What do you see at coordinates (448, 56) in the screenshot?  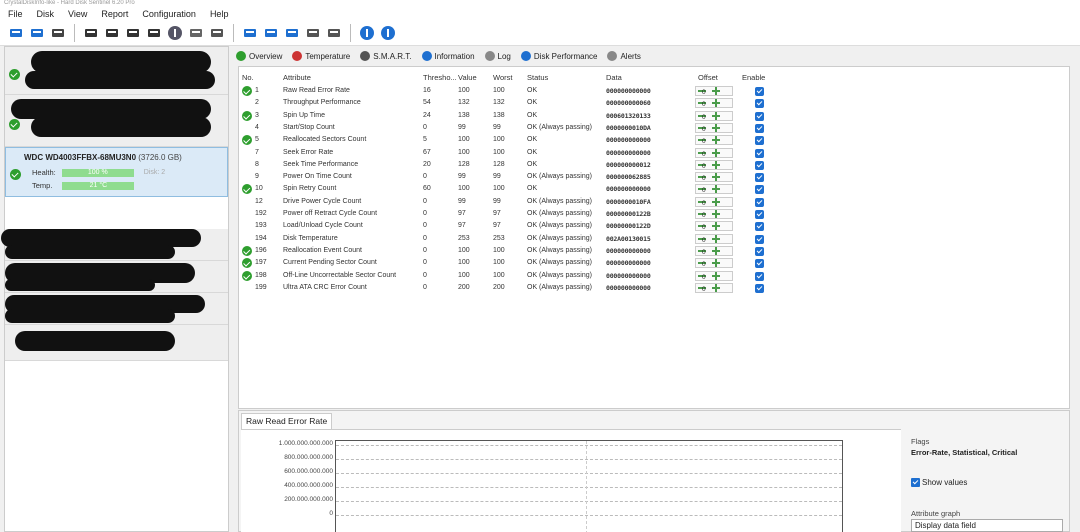 I see `tab-information: Information` at bounding box center [448, 56].